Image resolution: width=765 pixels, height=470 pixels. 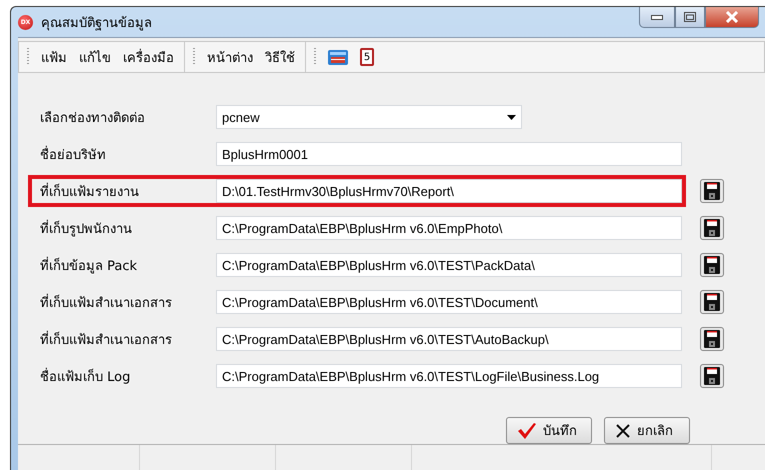 I want to click on x-icon, so click(x=623, y=430).